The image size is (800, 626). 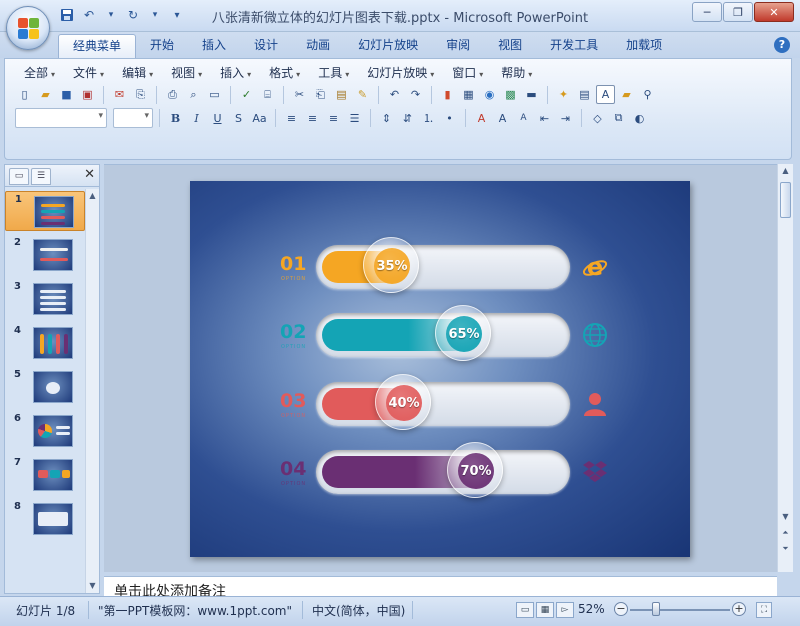 What do you see at coordinates (89, 174) in the screenshot?
I see `close-icon: ✕` at bounding box center [89, 174].